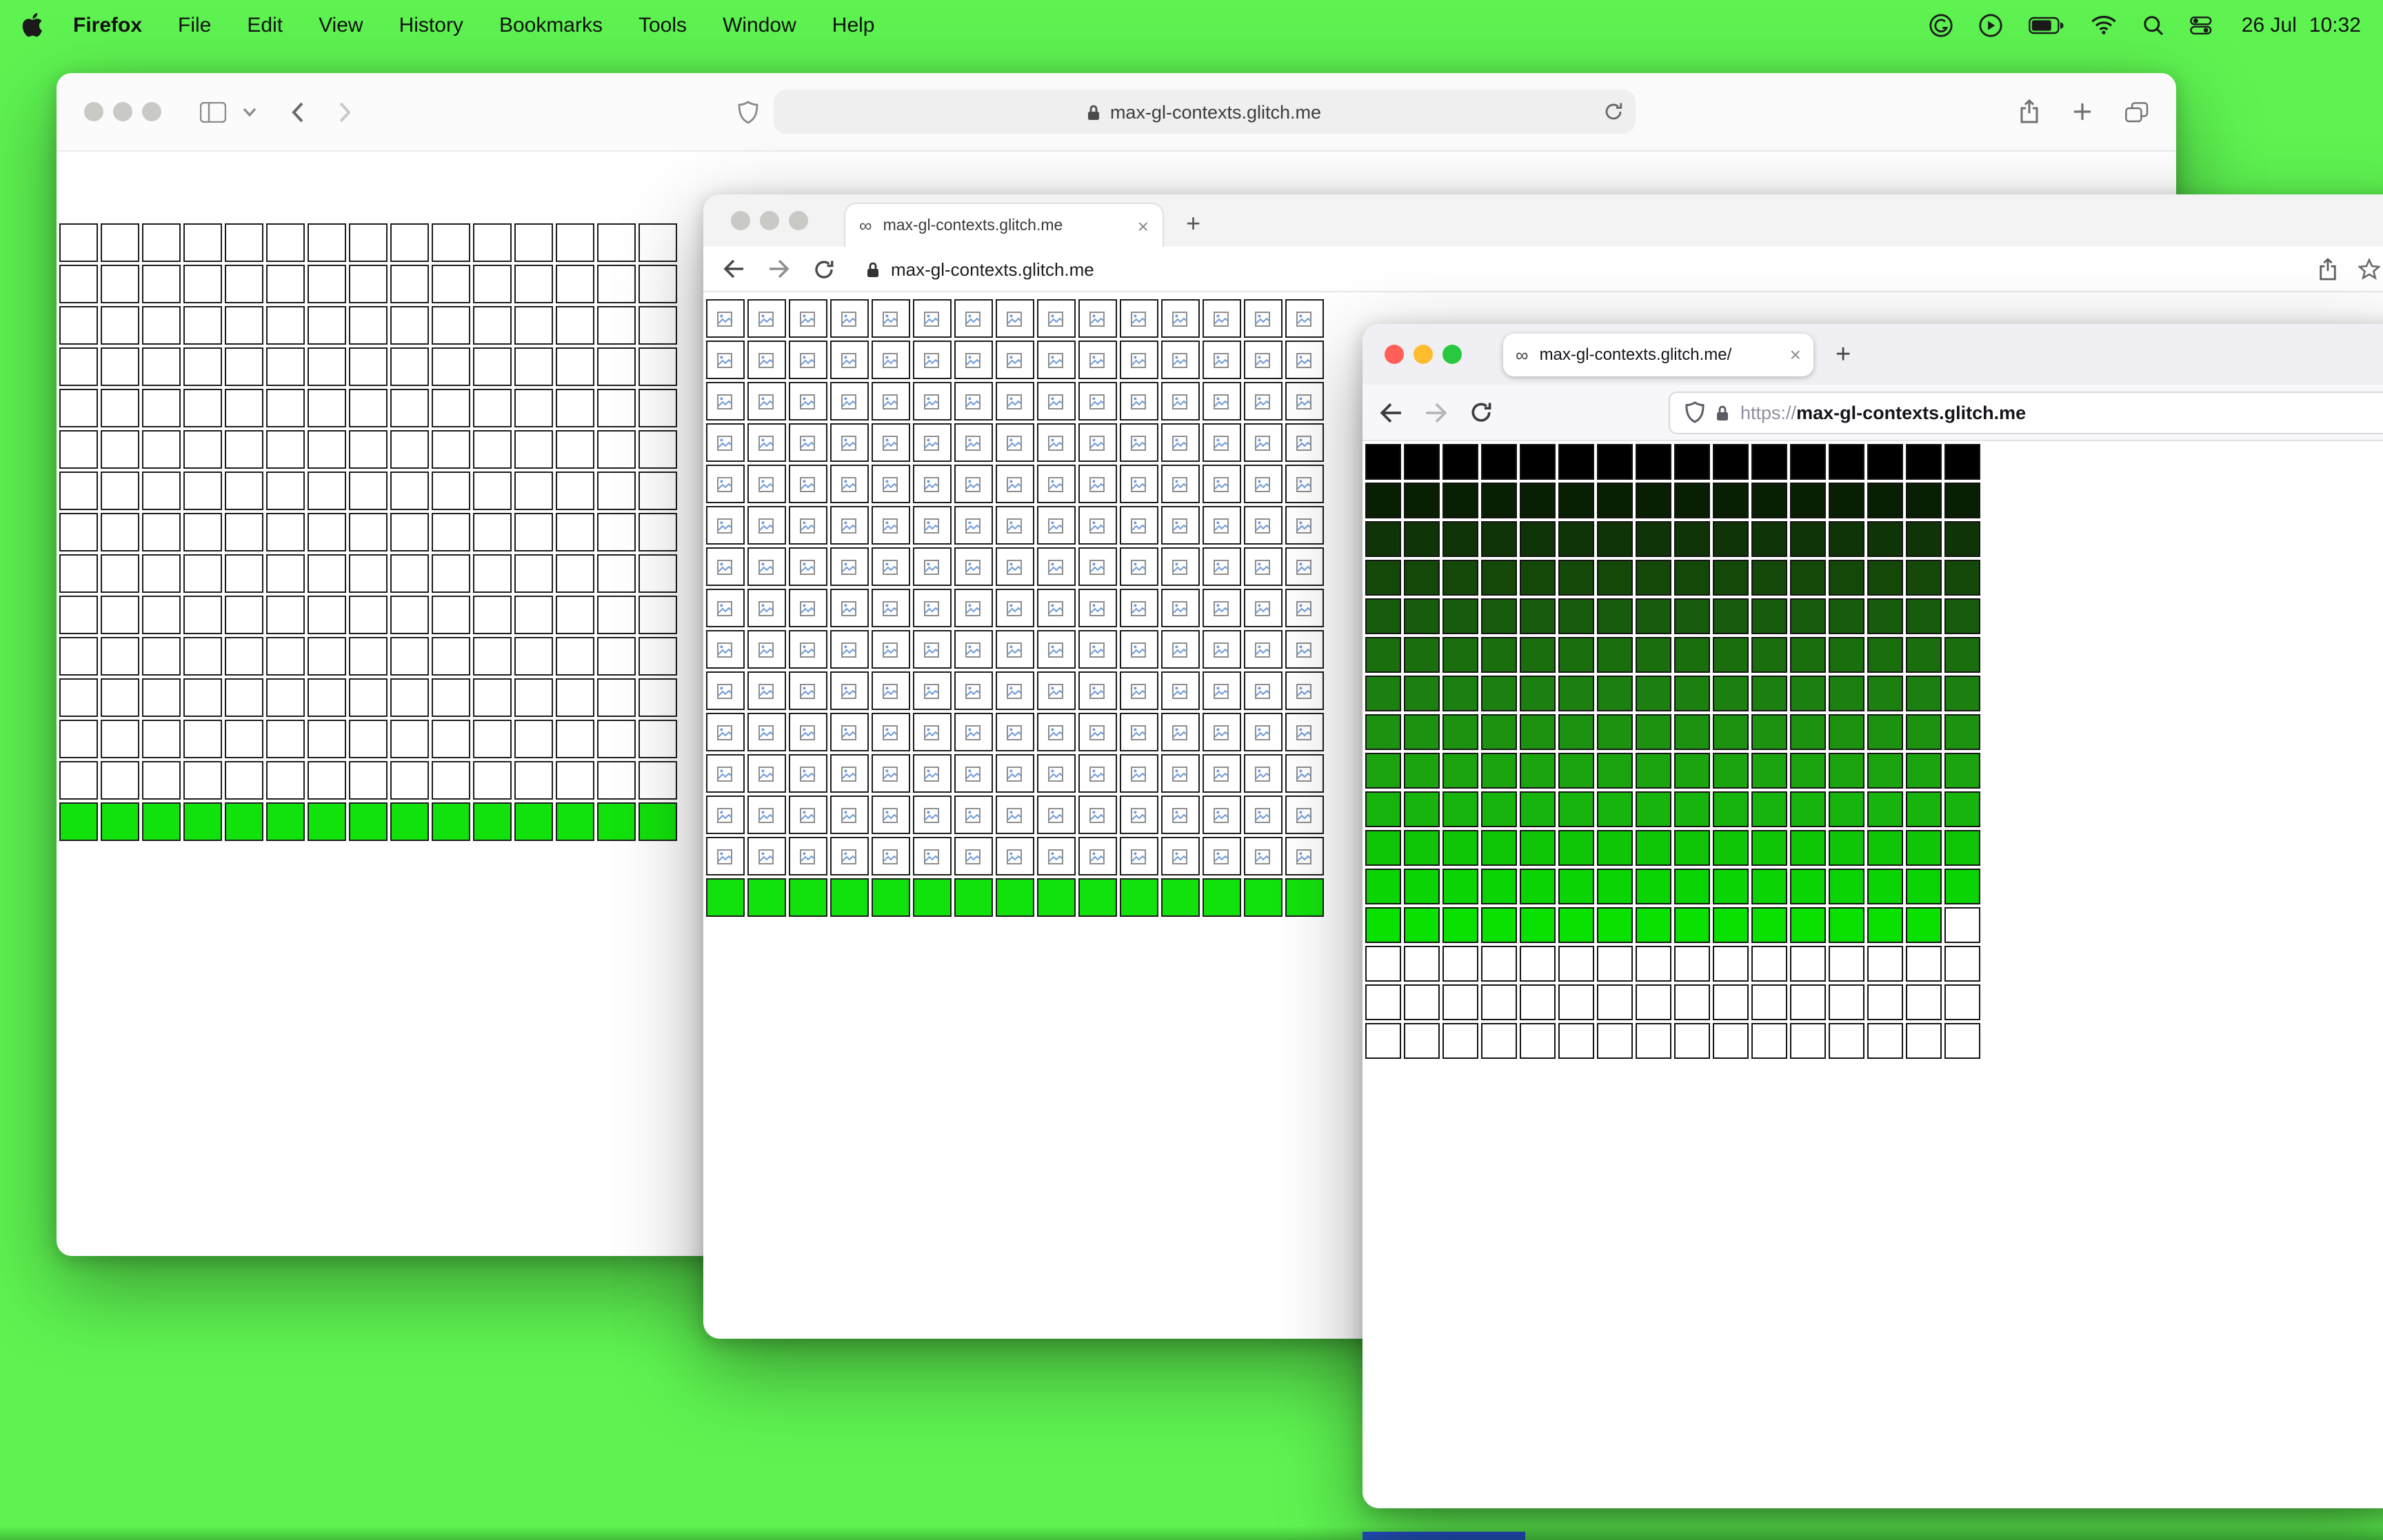 The height and width of the screenshot is (1540, 2383). I want to click on menu-bookmarks: Bookmarks, so click(551, 25).